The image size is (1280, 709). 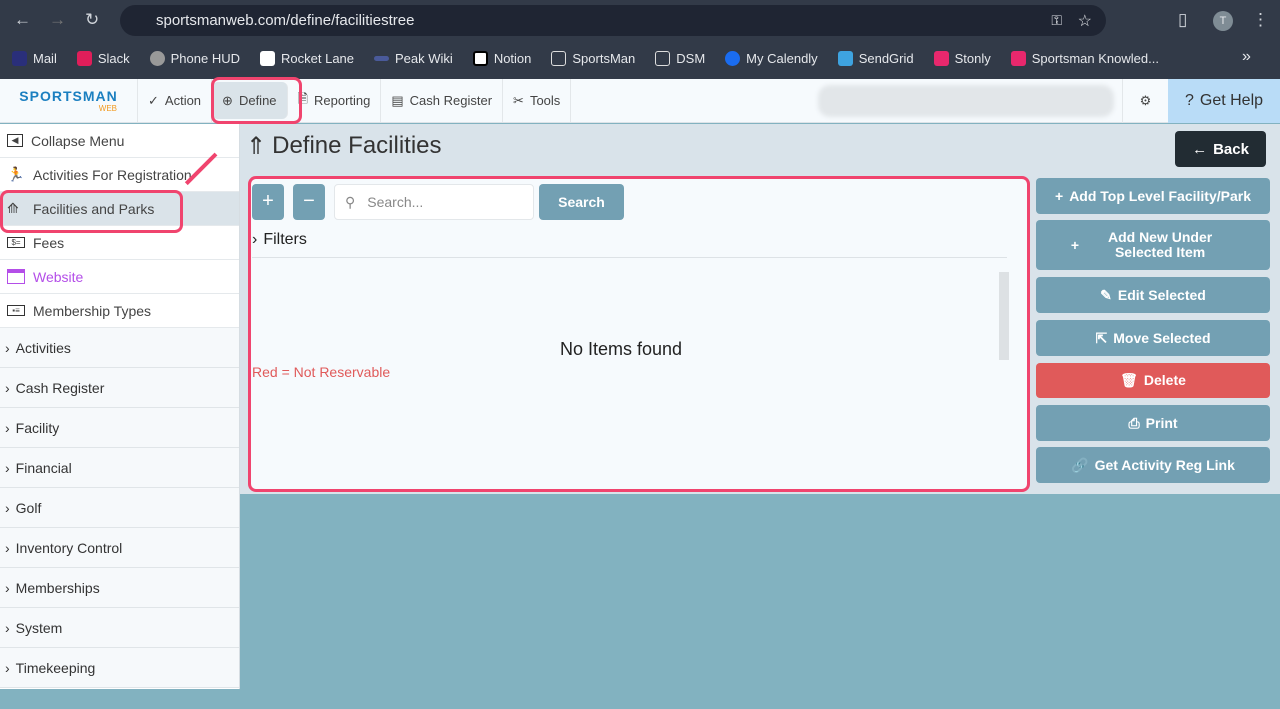 What do you see at coordinates (153, 100) in the screenshot?
I see `check-icon: ✓` at bounding box center [153, 100].